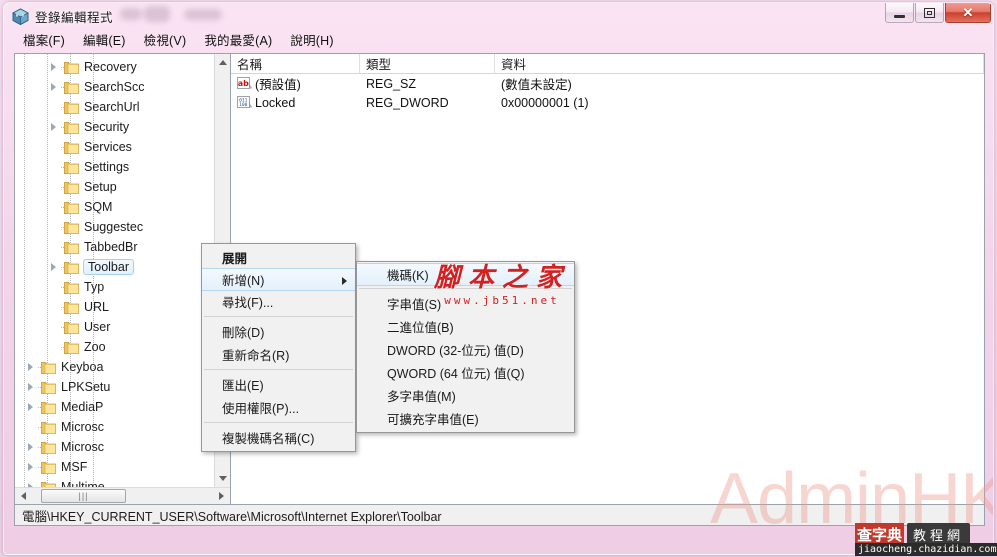 This screenshot has height=557, width=997. I want to click on tree-item-searchurl: SearchUrl, so click(122, 107).